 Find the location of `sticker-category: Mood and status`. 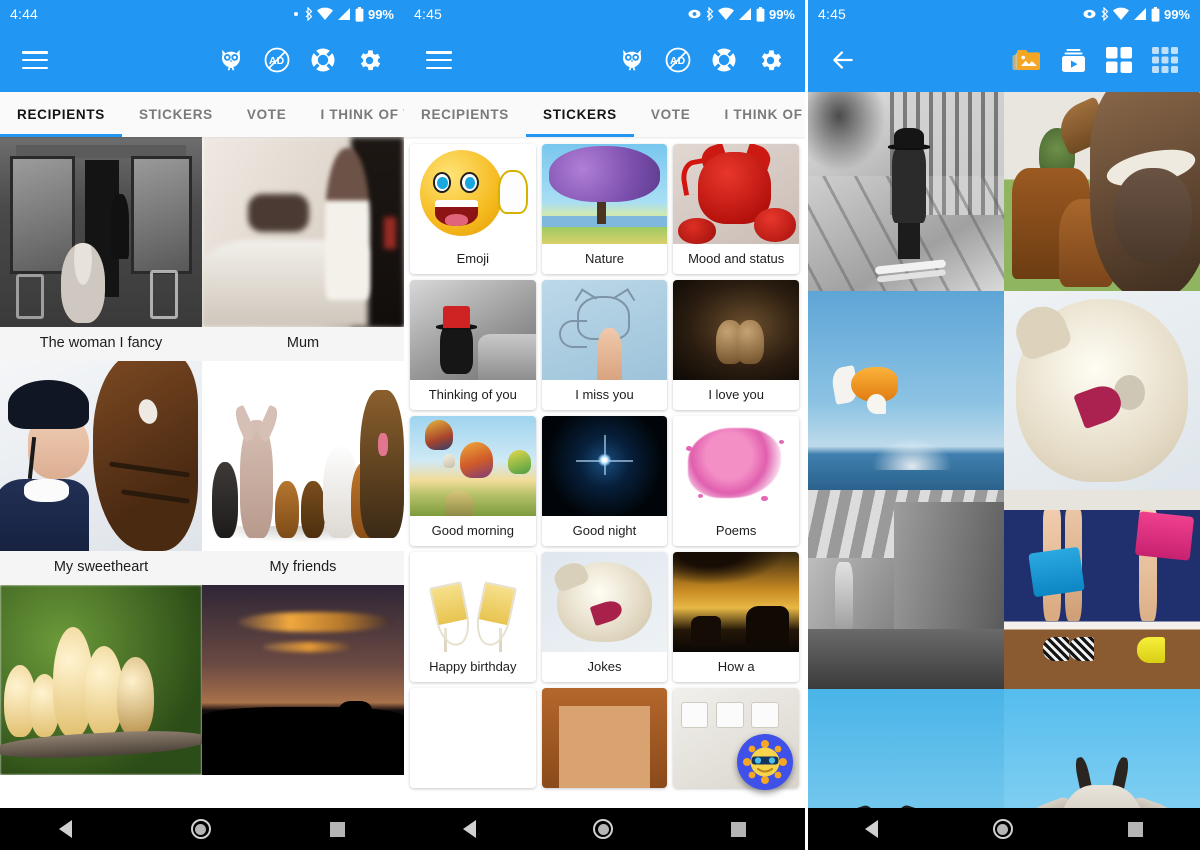

sticker-category: Mood and status is located at coordinates (736, 209).